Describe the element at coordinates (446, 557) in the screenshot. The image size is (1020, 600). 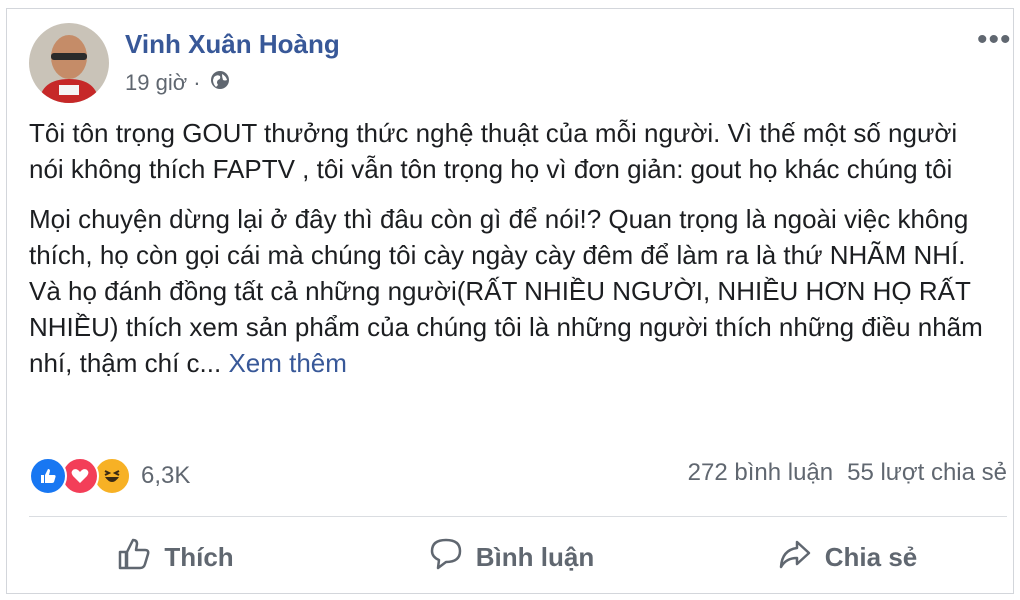
I see `comment-icon` at that location.